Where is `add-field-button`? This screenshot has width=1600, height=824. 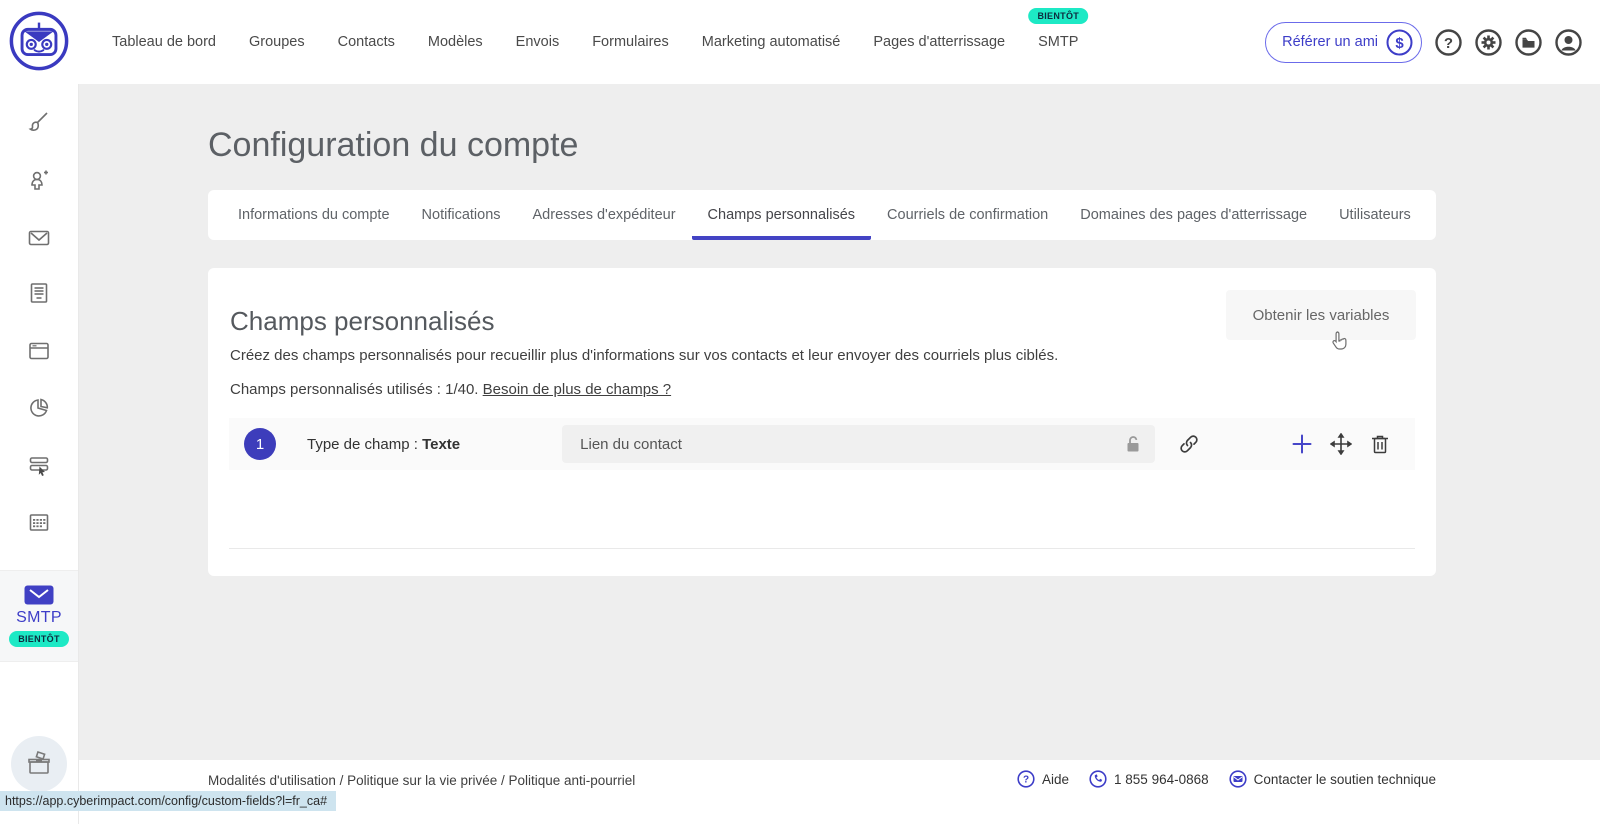
add-field-button is located at coordinates (1302, 444).